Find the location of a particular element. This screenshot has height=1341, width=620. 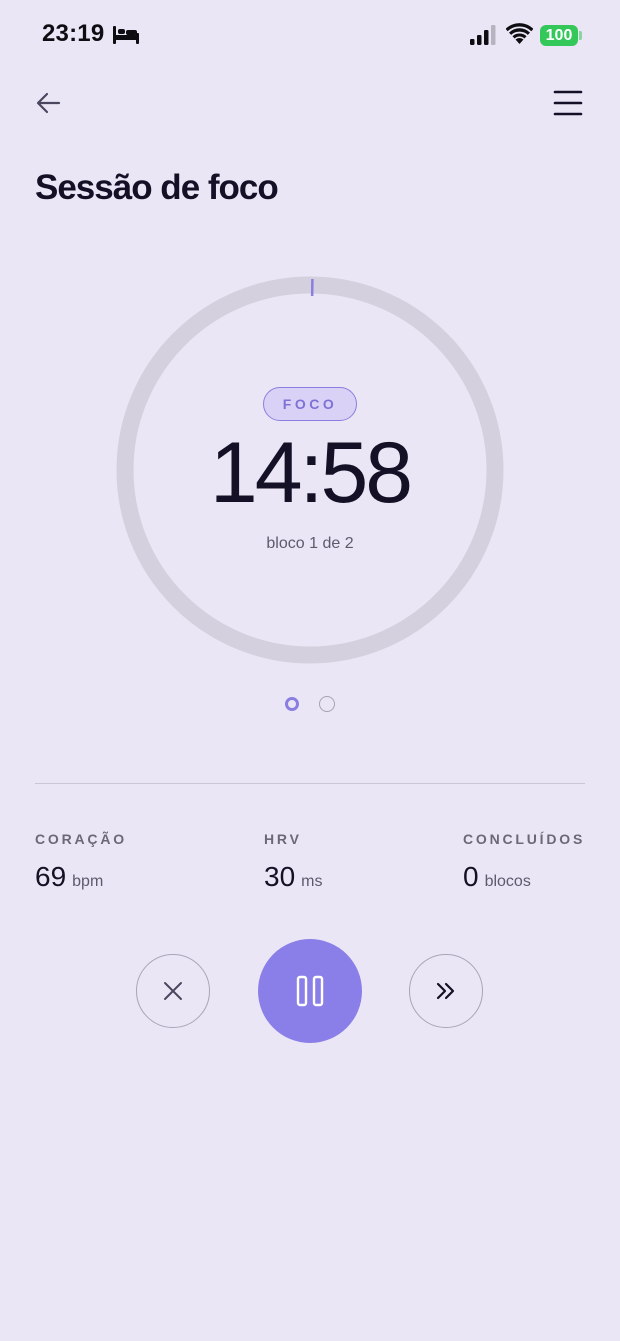

menu-button is located at coordinates (568, 103).